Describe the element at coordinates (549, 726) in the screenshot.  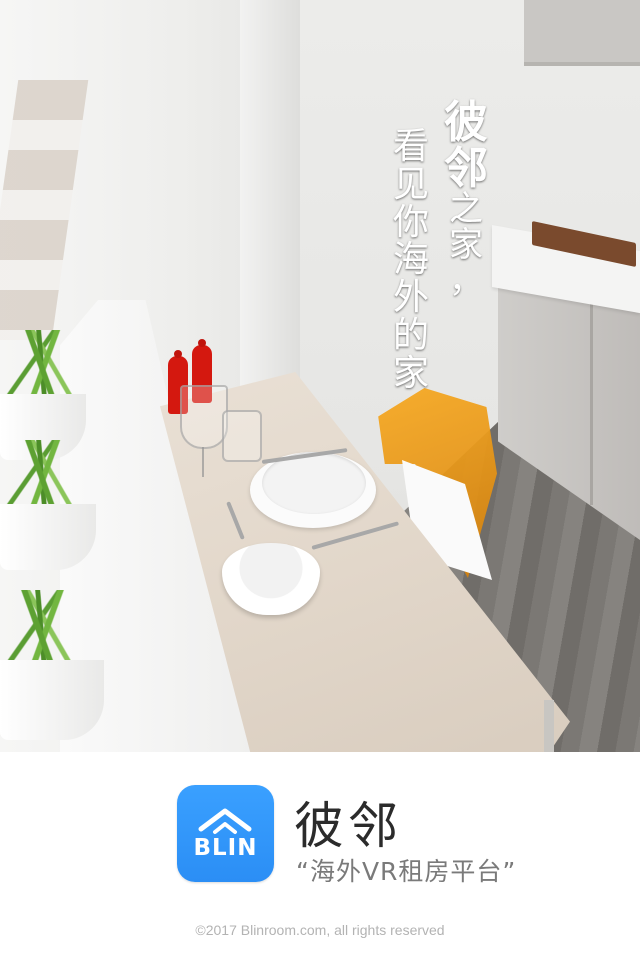
I see `table-leg` at that location.